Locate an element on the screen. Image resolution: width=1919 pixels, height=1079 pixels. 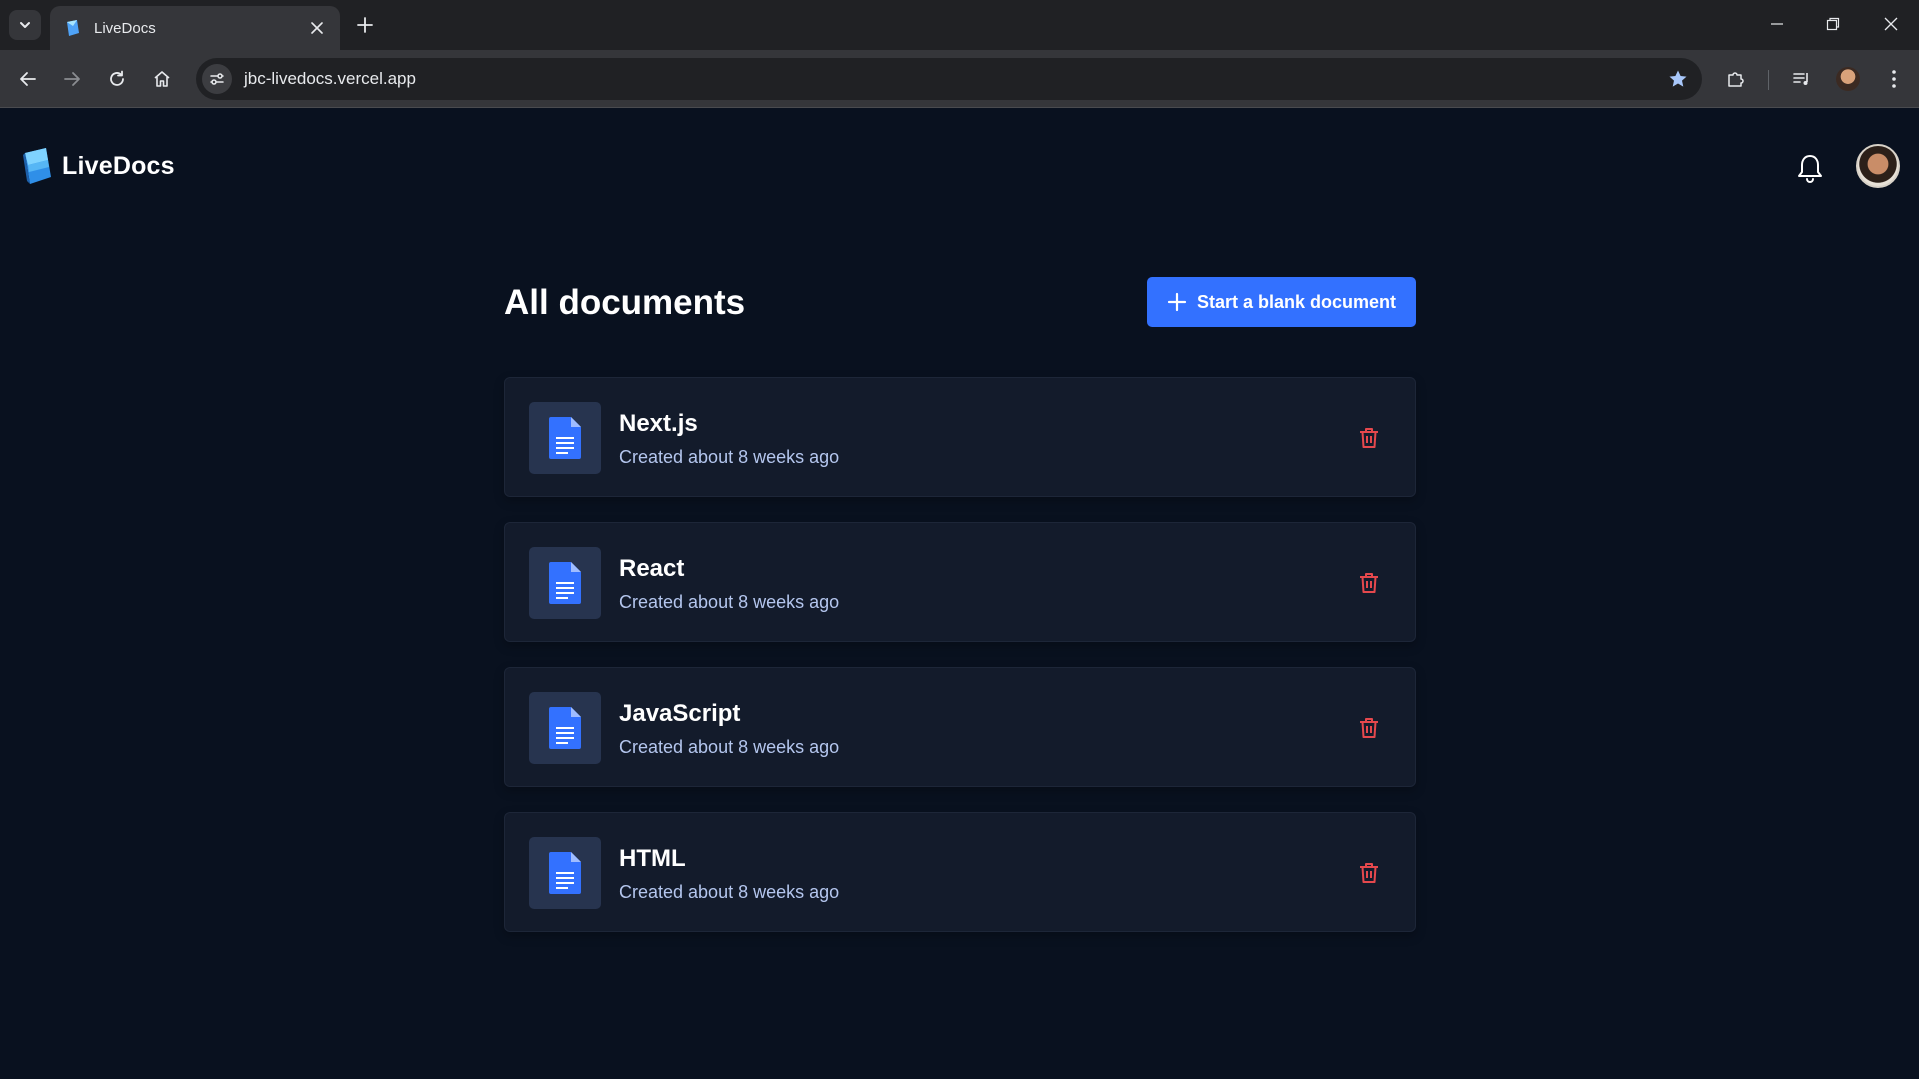
browser-menu-button is located at coordinates (1894, 79).